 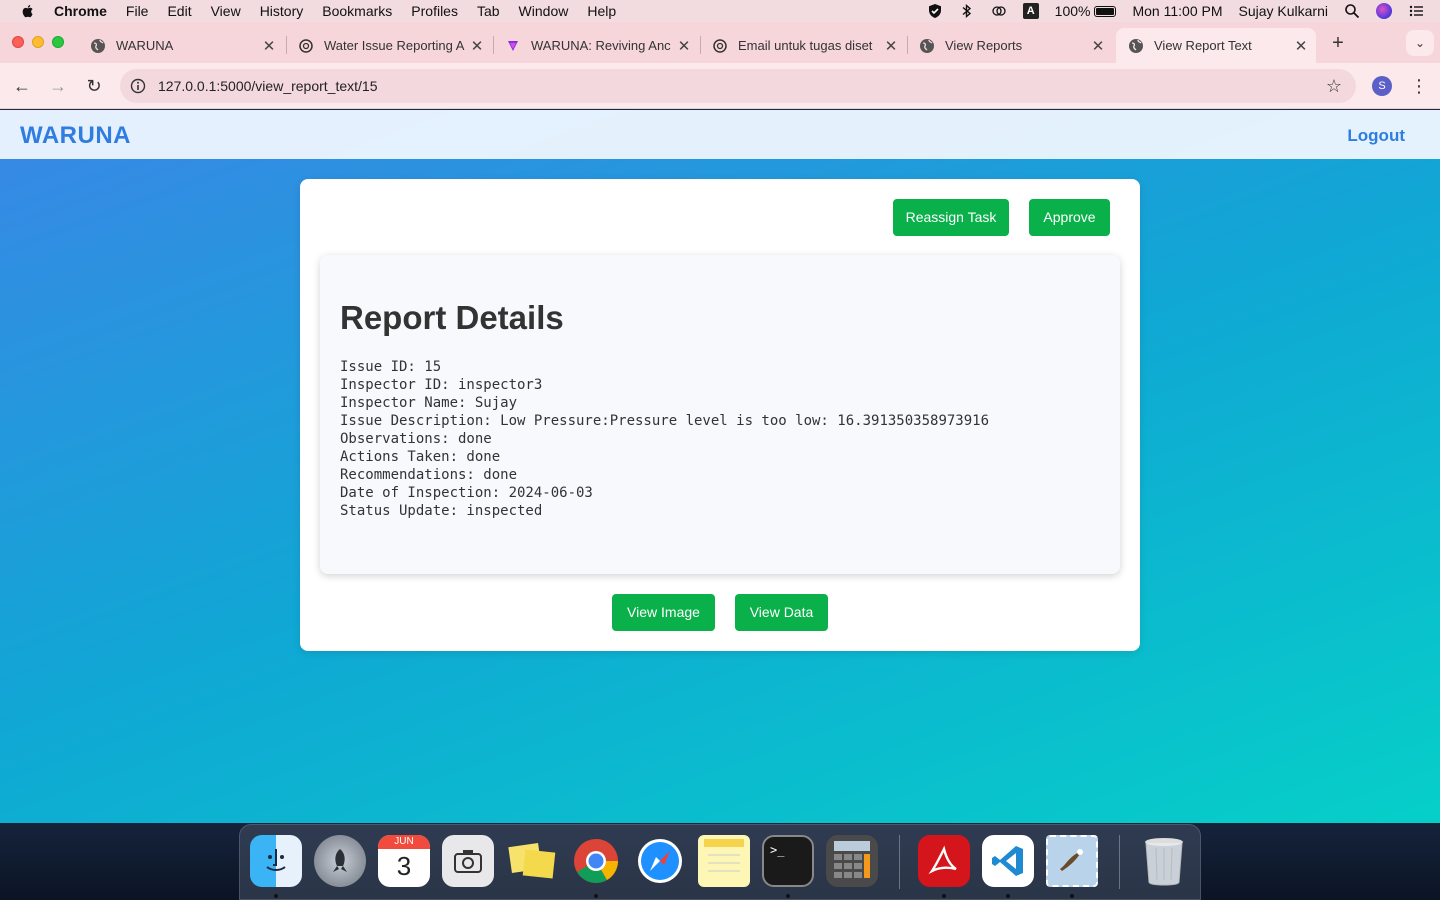 What do you see at coordinates (404, 866) in the screenshot?
I see `calendar-day: 3` at bounding box center [404, 866].